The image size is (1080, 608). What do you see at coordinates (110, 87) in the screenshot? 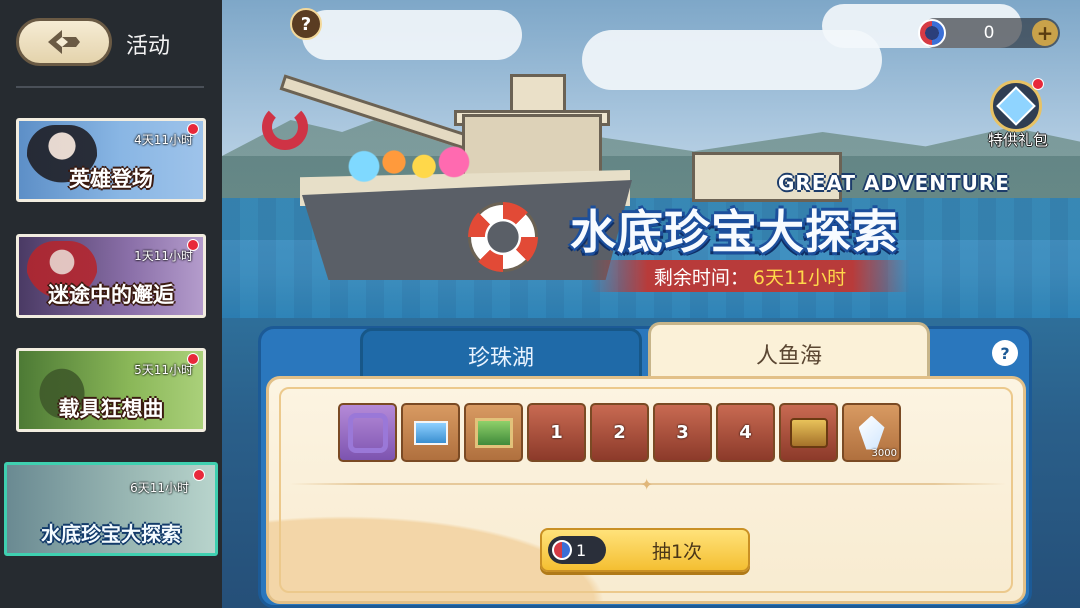
I see `sidebar-divider` at bounding box center [110, 87].